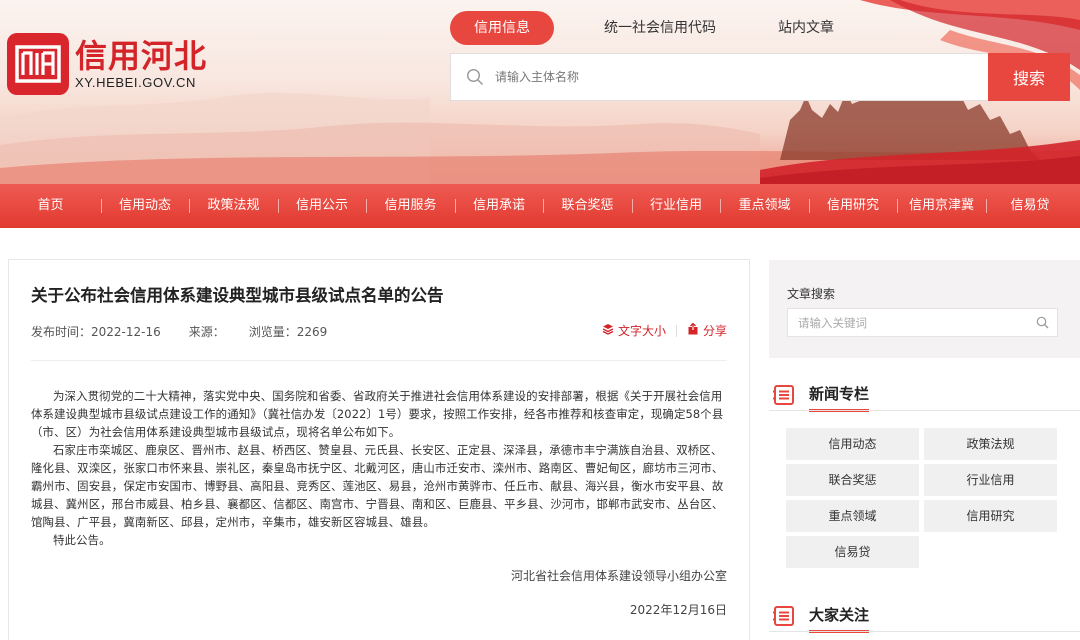 Image resolution: width=1080 pixels, height=640 pixels. What do you see at coordinates (806, 28) in the screenshot?
I see `tab-site-articles: 站内文章` at bounding box center [806, 28].